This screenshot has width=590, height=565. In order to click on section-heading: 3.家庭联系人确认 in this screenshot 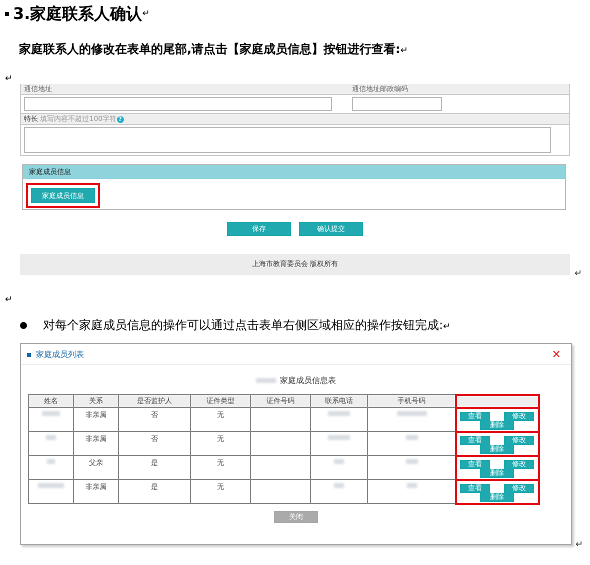, I will do `click(77, 14)`.